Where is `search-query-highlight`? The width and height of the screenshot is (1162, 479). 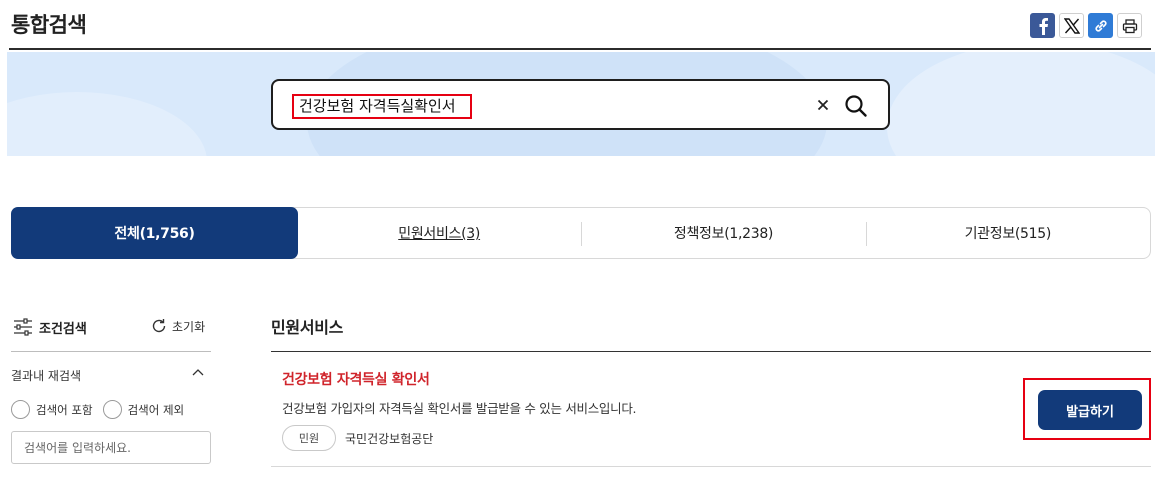
search-query-highlight is located at coordinates (382, 106).